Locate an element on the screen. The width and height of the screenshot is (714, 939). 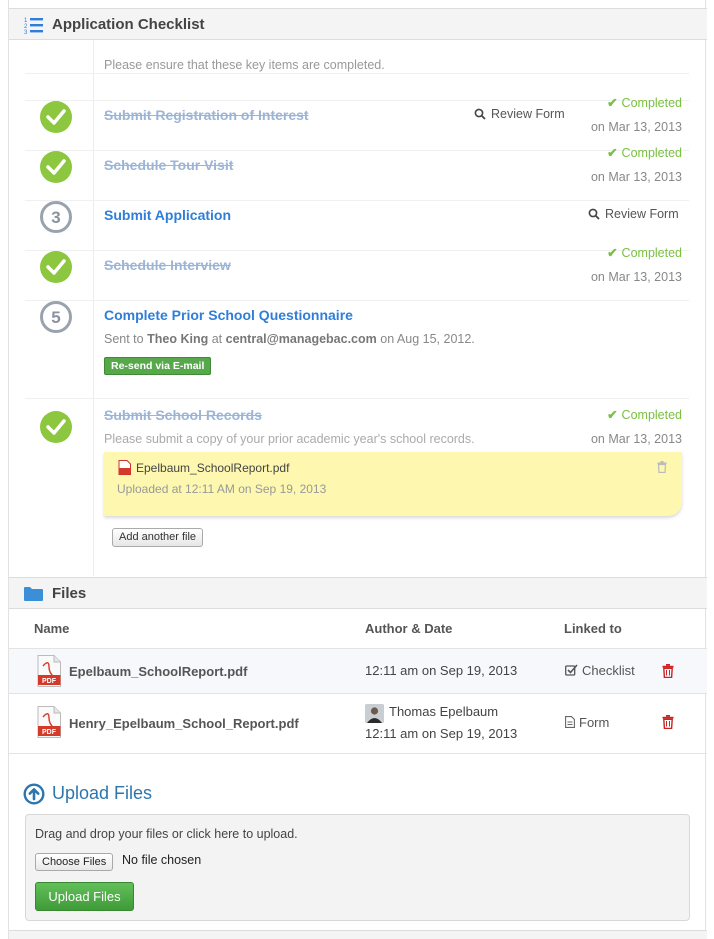
file-name-link: Henry_Epelbaum_School_Report.pdf is located at coordinates (184, 723).